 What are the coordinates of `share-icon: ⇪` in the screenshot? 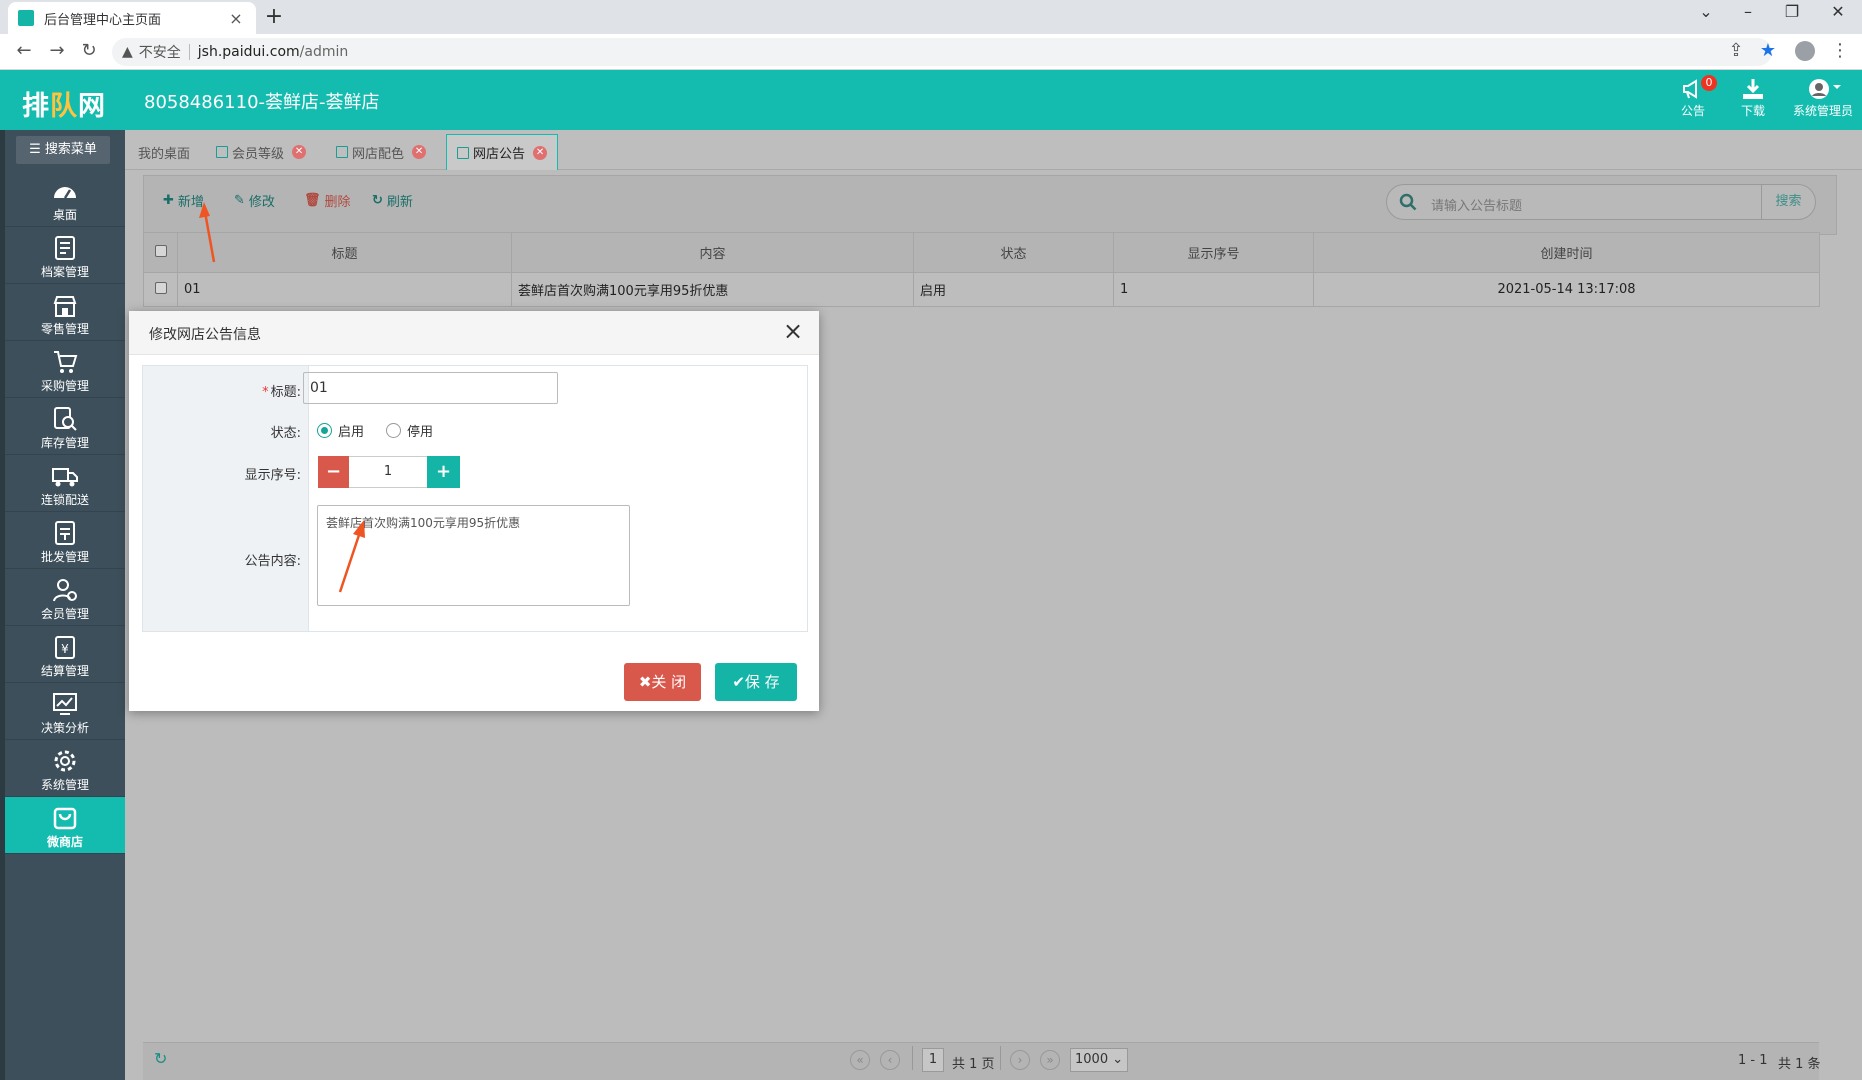 It's located at (1736, 51).